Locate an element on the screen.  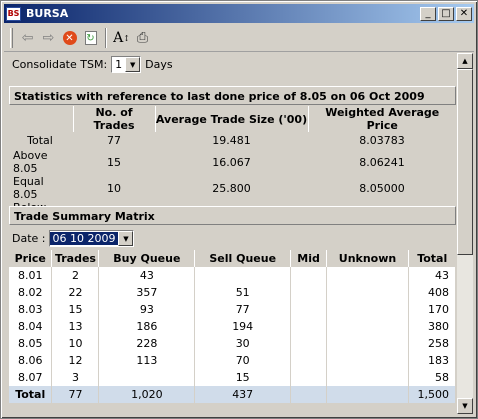
stats-cell: 8.03783 is located at coordinates (382, 140).